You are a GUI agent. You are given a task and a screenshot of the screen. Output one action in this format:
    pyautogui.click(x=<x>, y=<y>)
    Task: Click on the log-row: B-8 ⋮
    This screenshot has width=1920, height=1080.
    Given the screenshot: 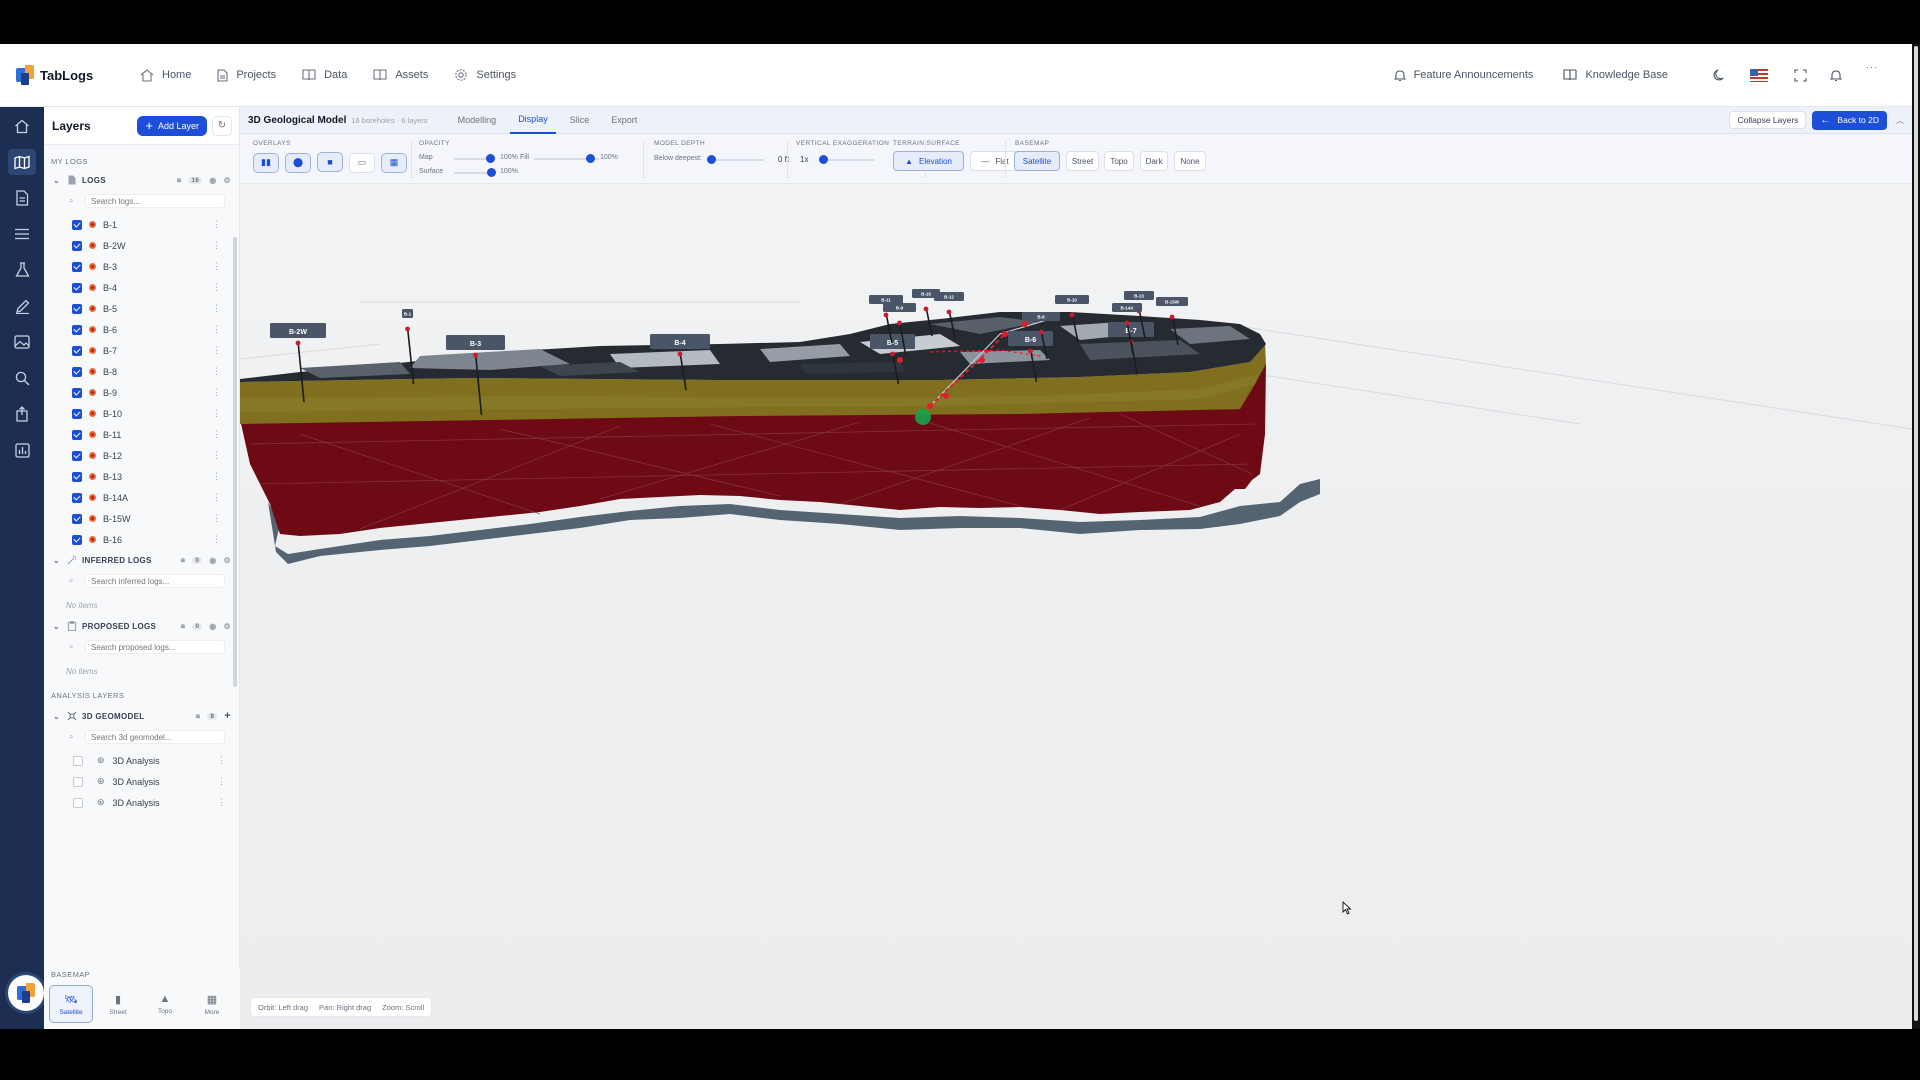 What is the action you would take?
    pyautogui.click(x=141, y=371)
    